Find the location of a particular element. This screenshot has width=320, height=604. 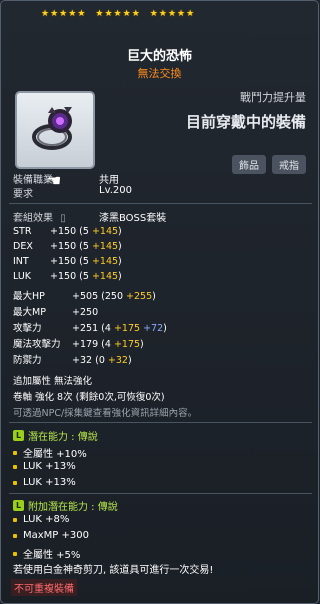

stat-defense: 防禦力 +32 (0 +32) is located at coordinates (72, 360).